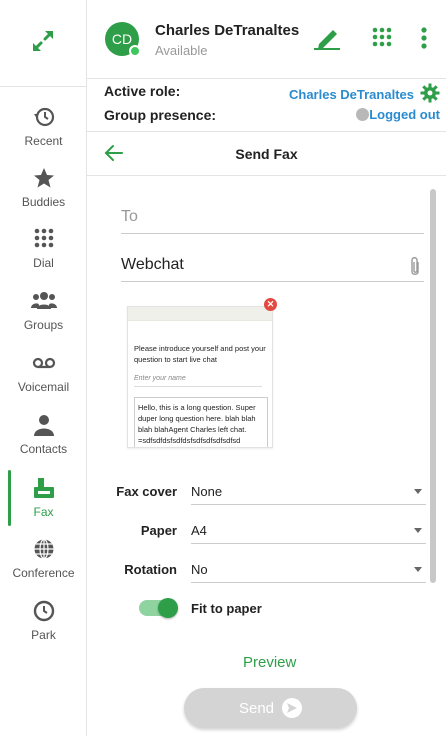  Describe the element at coordinates (308, 492) in the screenshot. I see `fax-cover-select: None` at that location.